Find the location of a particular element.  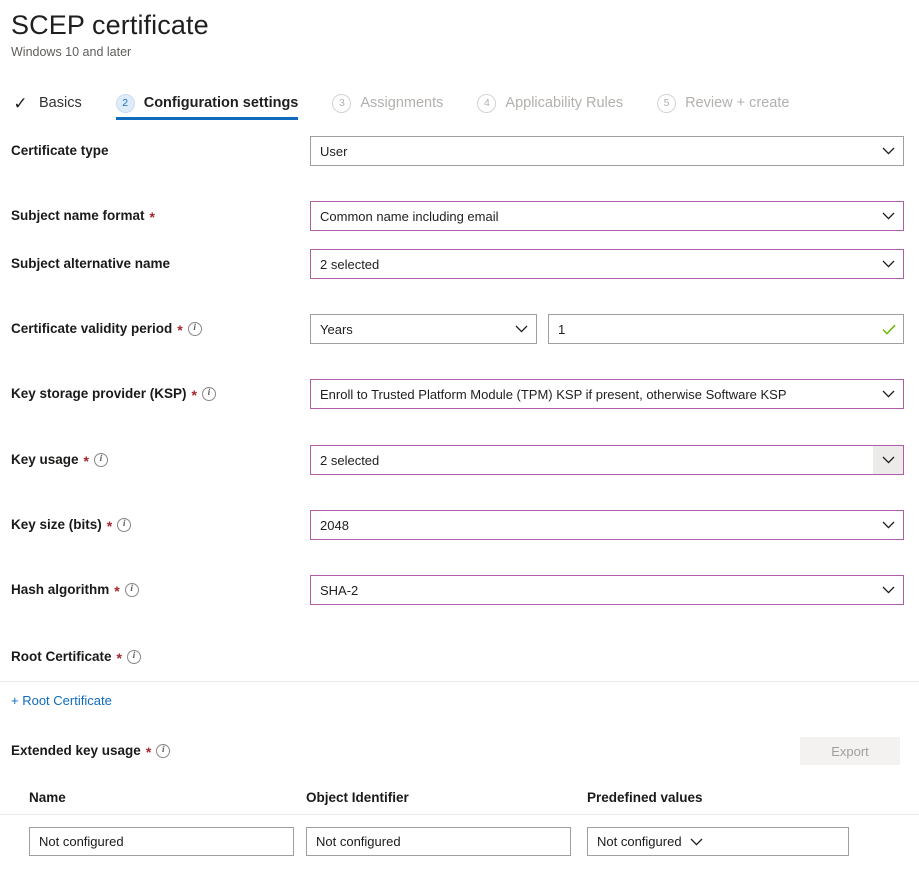

tab-review-create: 5 Review + create is located at coordinates (731, 103).